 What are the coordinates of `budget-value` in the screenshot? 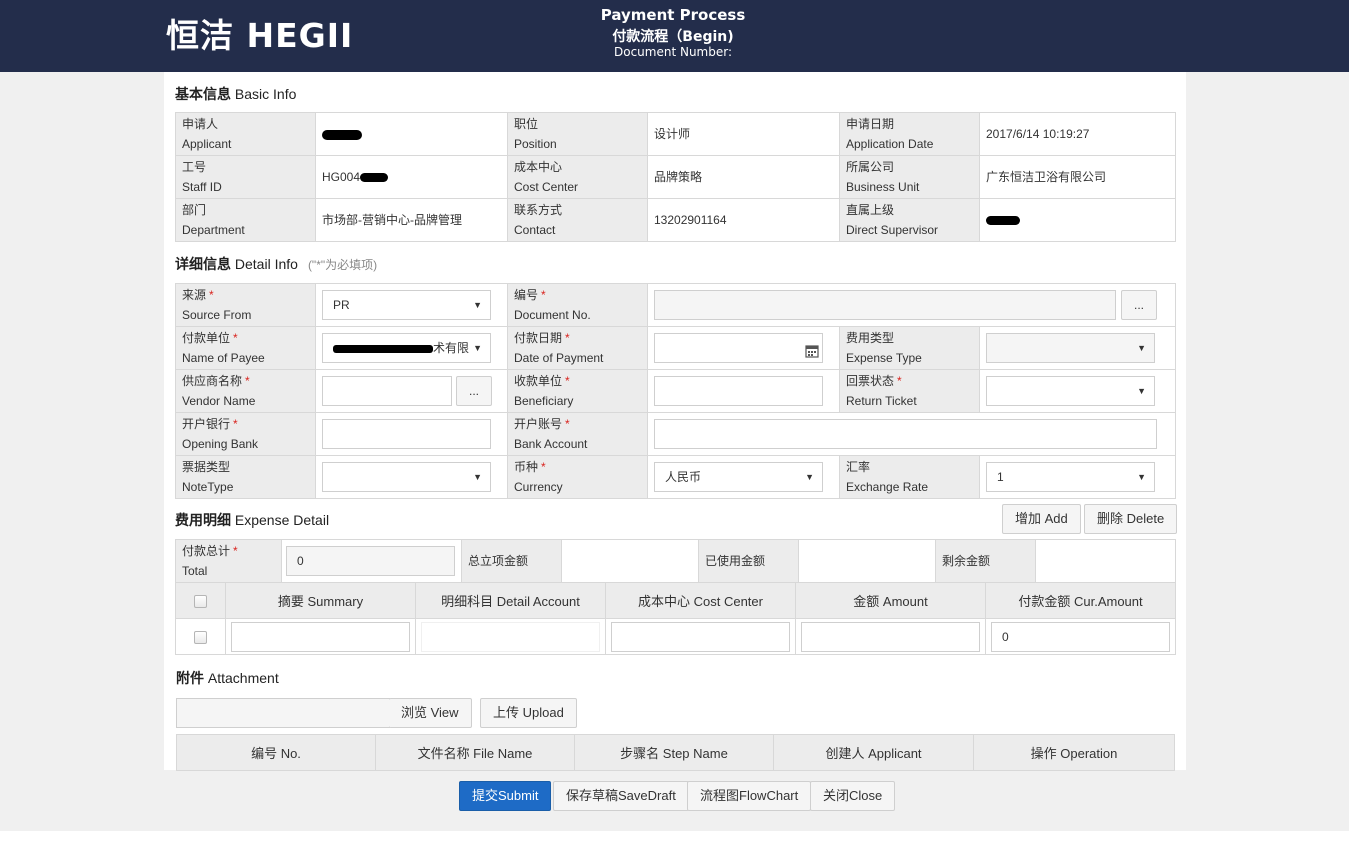 It's located at (630, 561).